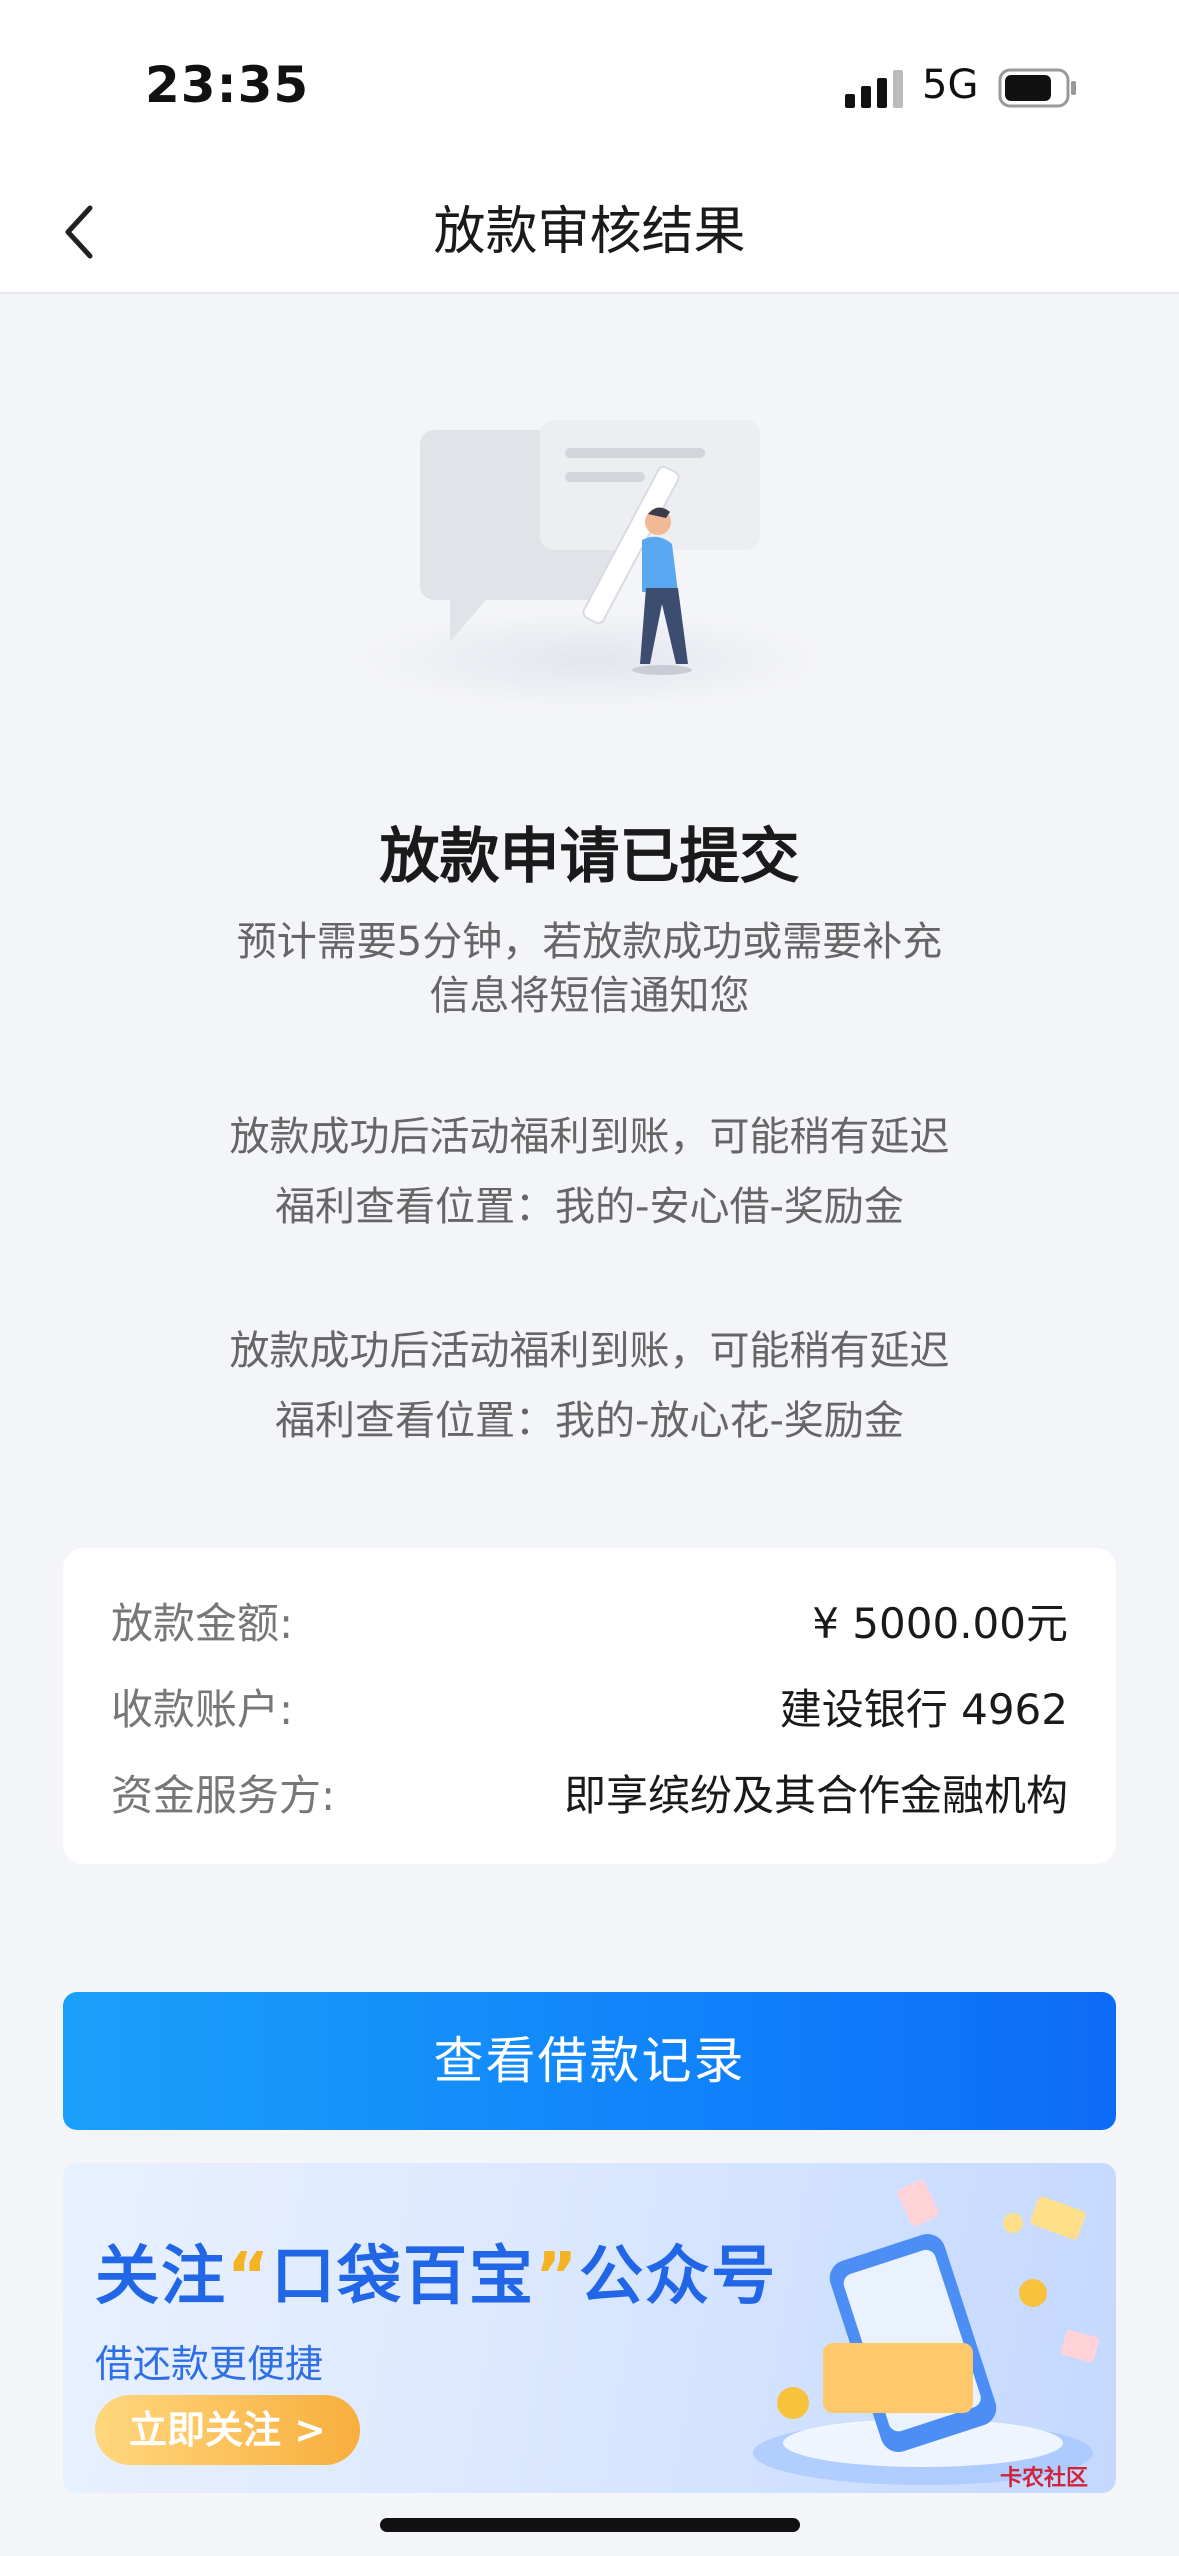  Describe the element at coordinates (589, 857) in the screenshot. I see `result-headline: 放款申请已提交` at that location.